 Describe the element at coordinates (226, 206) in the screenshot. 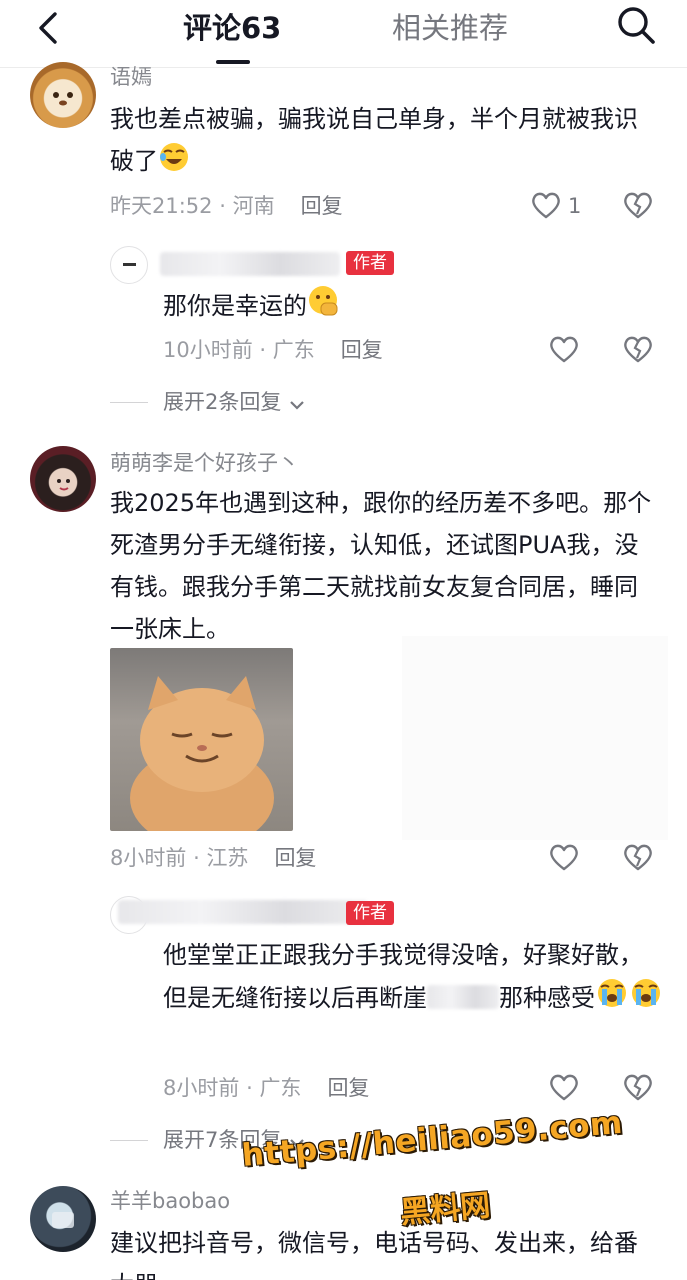

I see `comment-meta: 昨天21:52 · 河南 回复` at that location.